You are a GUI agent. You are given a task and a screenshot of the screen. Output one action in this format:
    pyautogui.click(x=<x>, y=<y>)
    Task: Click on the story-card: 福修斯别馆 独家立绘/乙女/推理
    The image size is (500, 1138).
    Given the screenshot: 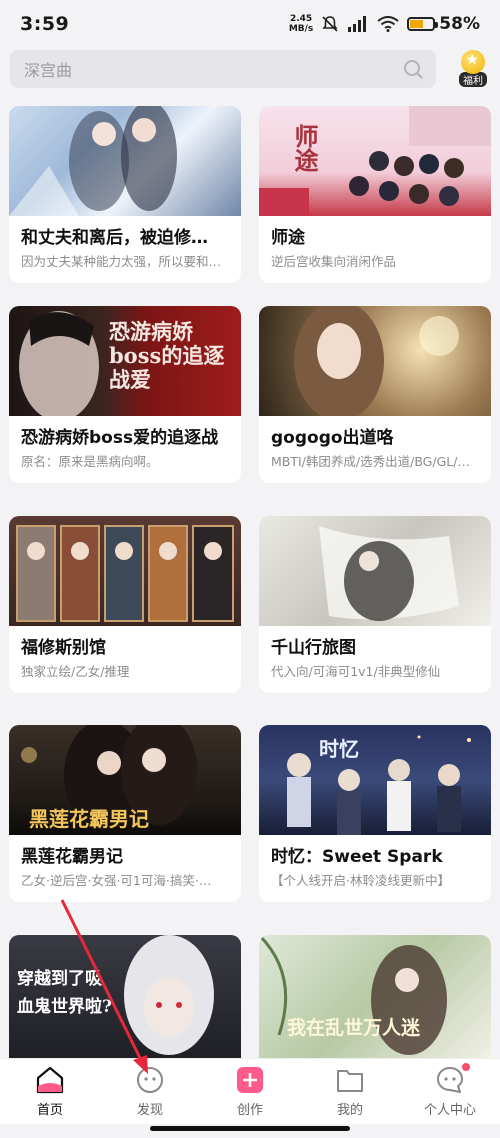 What is the action you would take?
    pyautogui.click(x=125, y=604)
    